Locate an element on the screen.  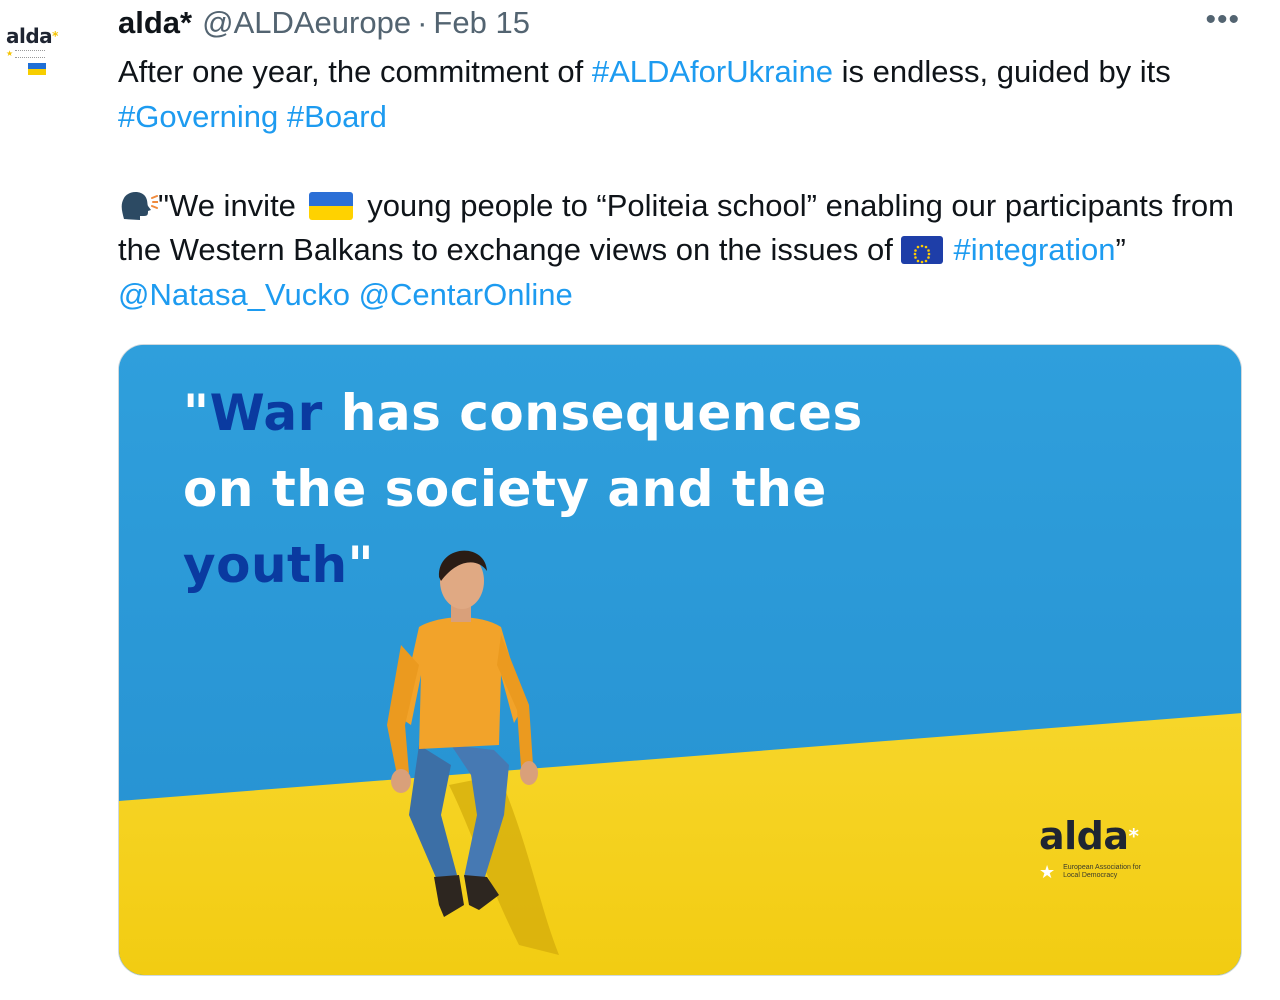
avatar: alda* ★ is located at coordinates (40, 46).